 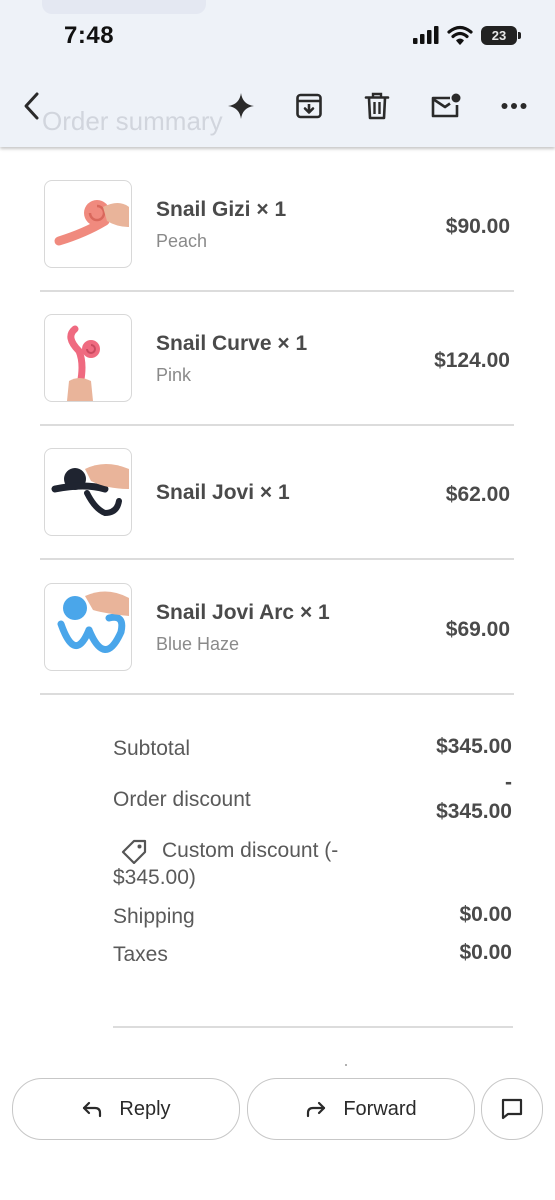 I want to click on more-horizontal-icon, so click(x=514, y=106).